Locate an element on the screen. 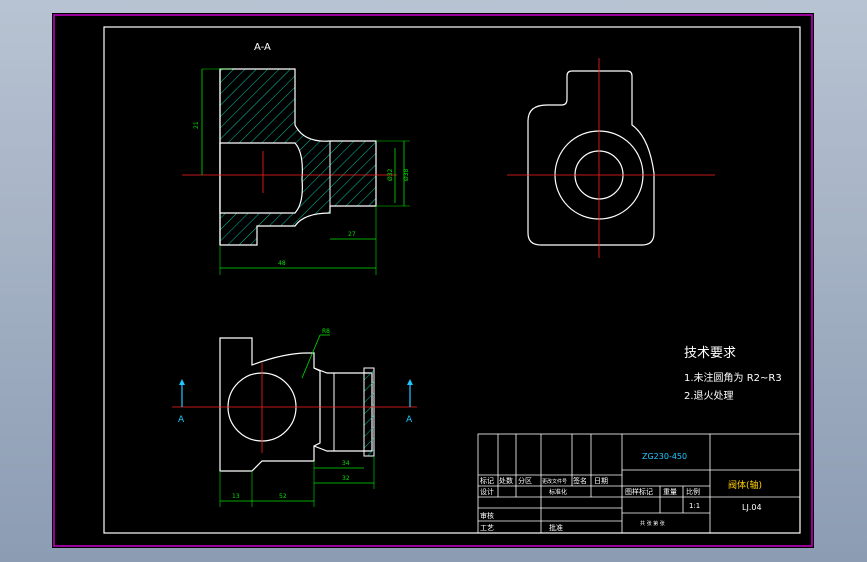  dim-32: 32 is located at coordinates (346, 478).